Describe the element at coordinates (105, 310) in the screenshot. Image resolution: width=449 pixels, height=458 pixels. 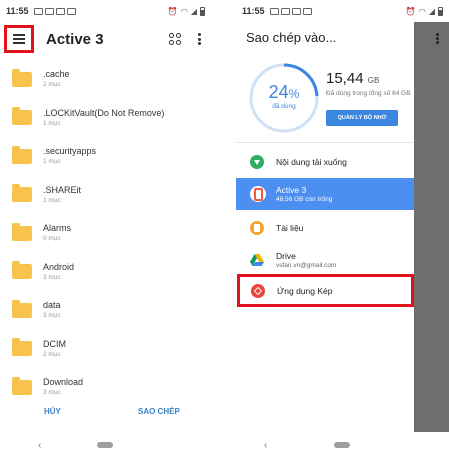
I see `folder-item: data 3 mục` at that location.